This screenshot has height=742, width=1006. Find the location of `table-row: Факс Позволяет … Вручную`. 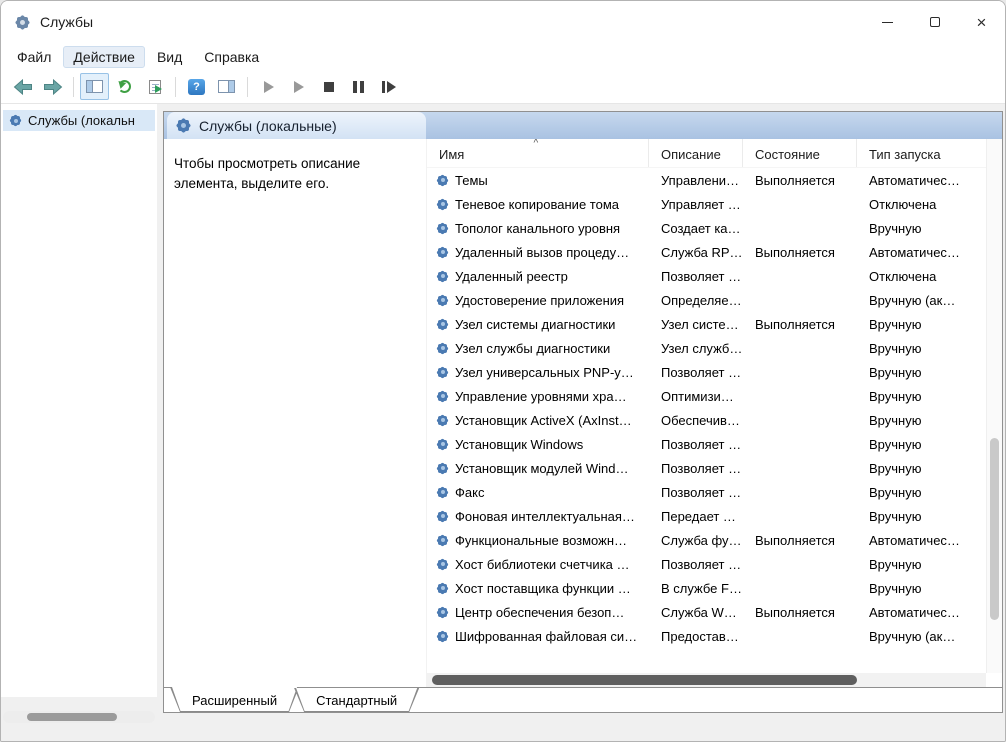

table-row: Факс Позволяет … Вручную is located at coordinates (706, 492).